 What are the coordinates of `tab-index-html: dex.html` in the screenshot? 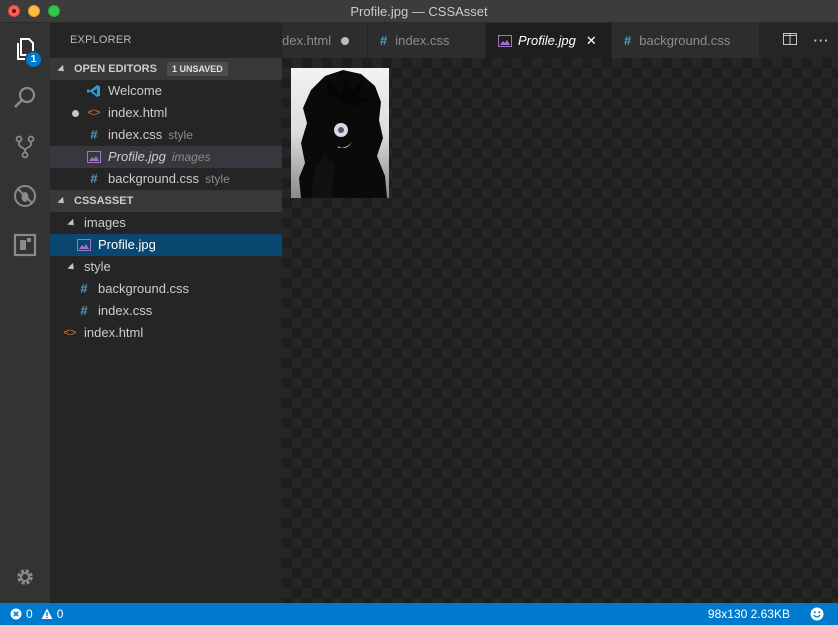 It's located at (325, 40).